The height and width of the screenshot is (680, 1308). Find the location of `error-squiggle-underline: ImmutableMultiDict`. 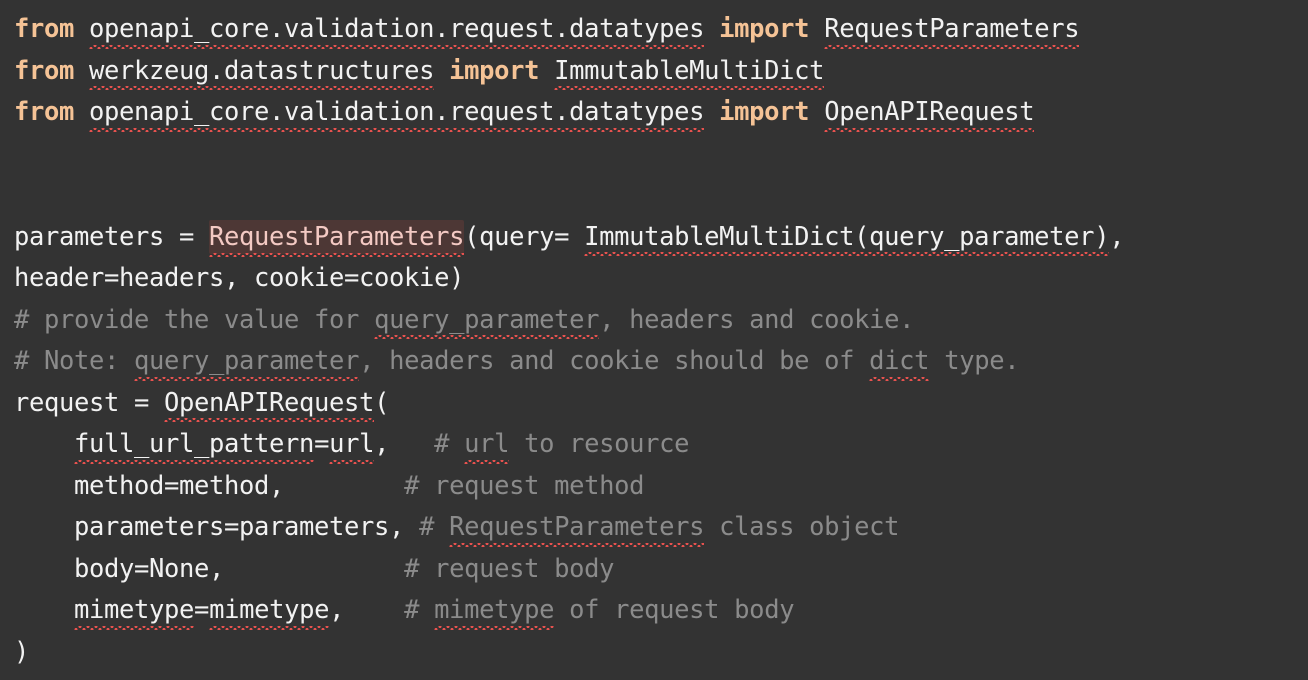

error-squiggle-underline: ImmutableMultiDict is located at coordinates (689, 72).